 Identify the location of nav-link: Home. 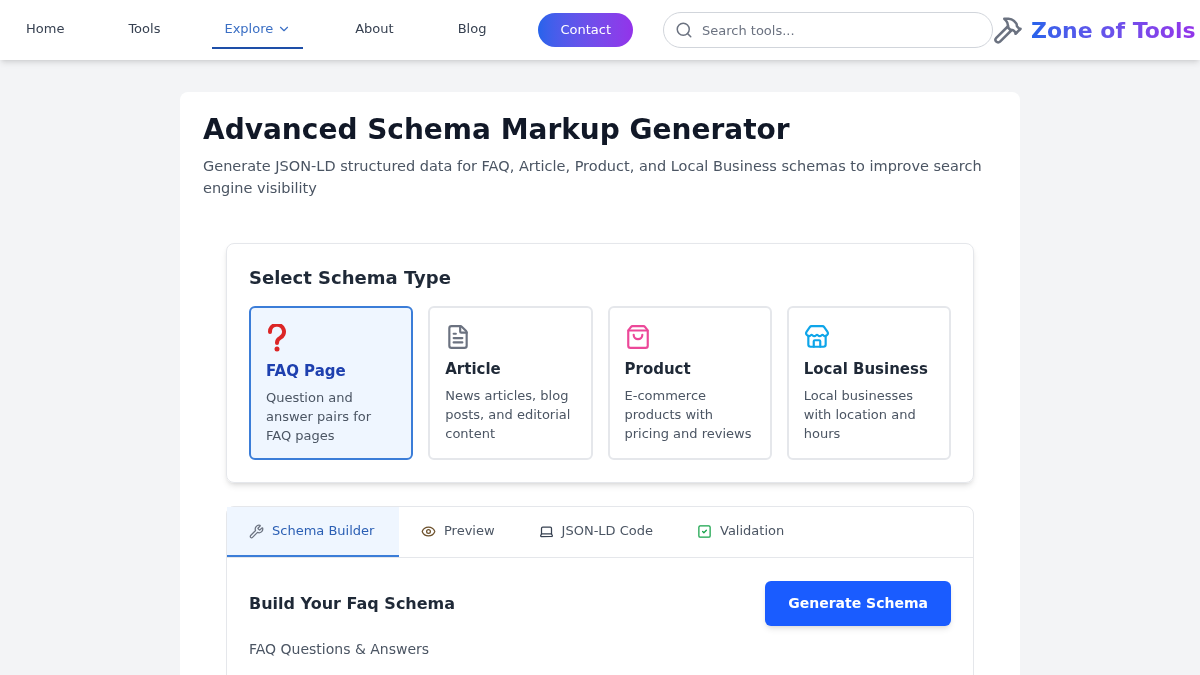
(45, 30).